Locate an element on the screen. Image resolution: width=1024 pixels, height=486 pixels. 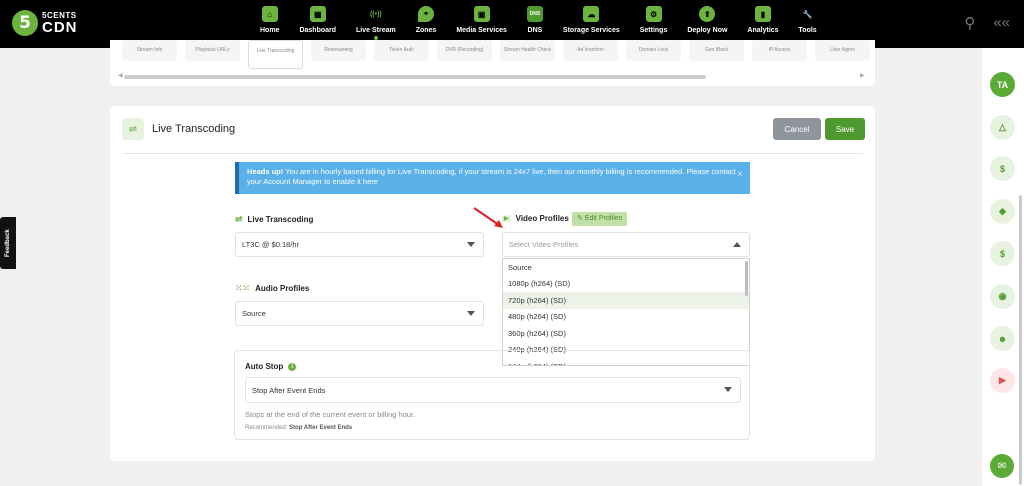
list-item: 720p (h264) (SD) is located at coordinates (626, 300).